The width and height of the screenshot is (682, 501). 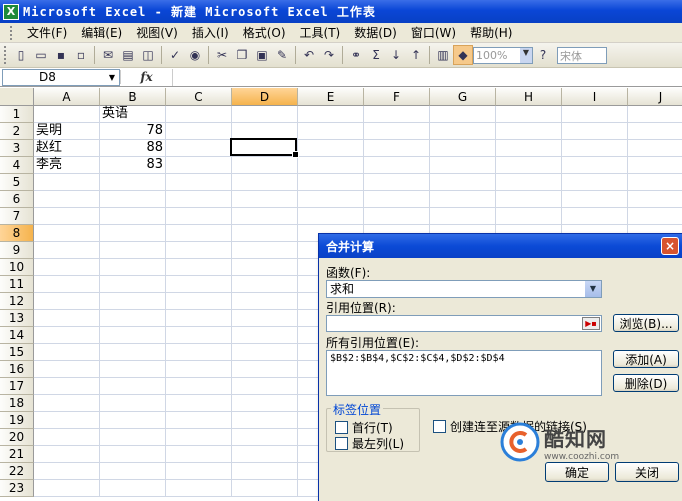 I want to click on row-header: 13, so click(x=17, y=318).